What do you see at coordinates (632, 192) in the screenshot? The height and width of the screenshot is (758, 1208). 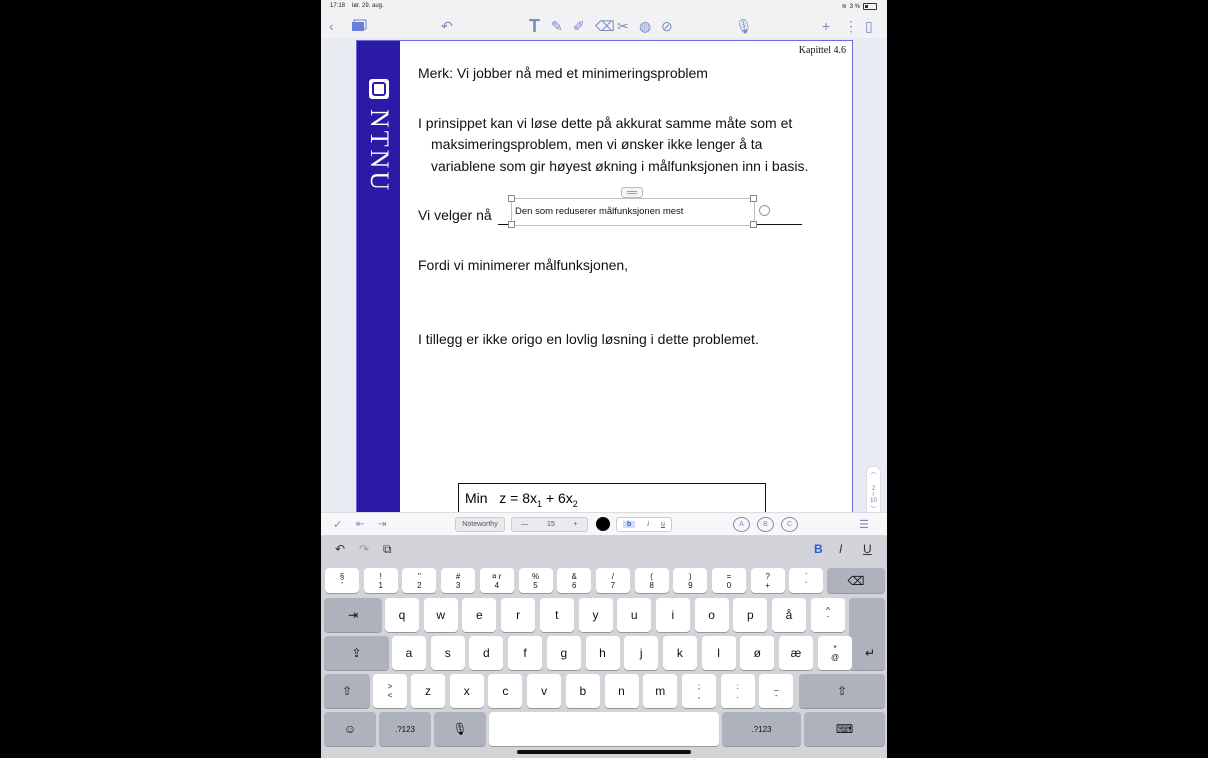 I see `textbox-drag-handle` at bounding box center [632, 192].